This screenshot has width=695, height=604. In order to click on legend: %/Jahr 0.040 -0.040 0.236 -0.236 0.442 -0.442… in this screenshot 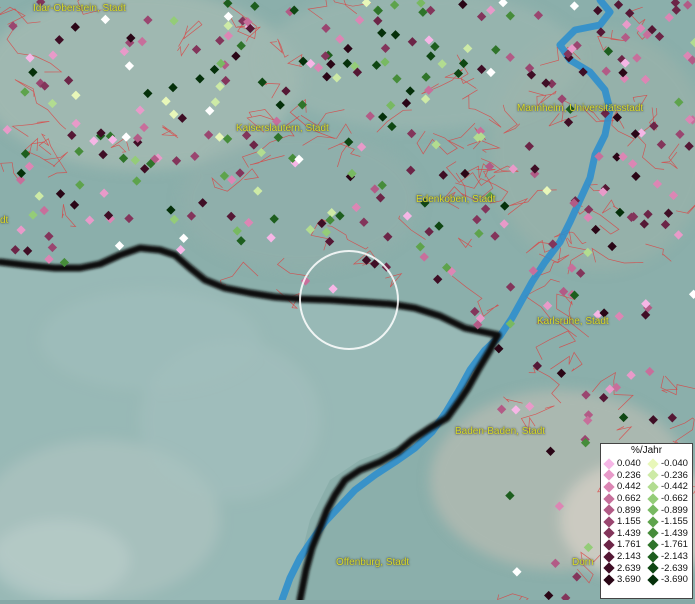, I will do `click(646, 521)`.